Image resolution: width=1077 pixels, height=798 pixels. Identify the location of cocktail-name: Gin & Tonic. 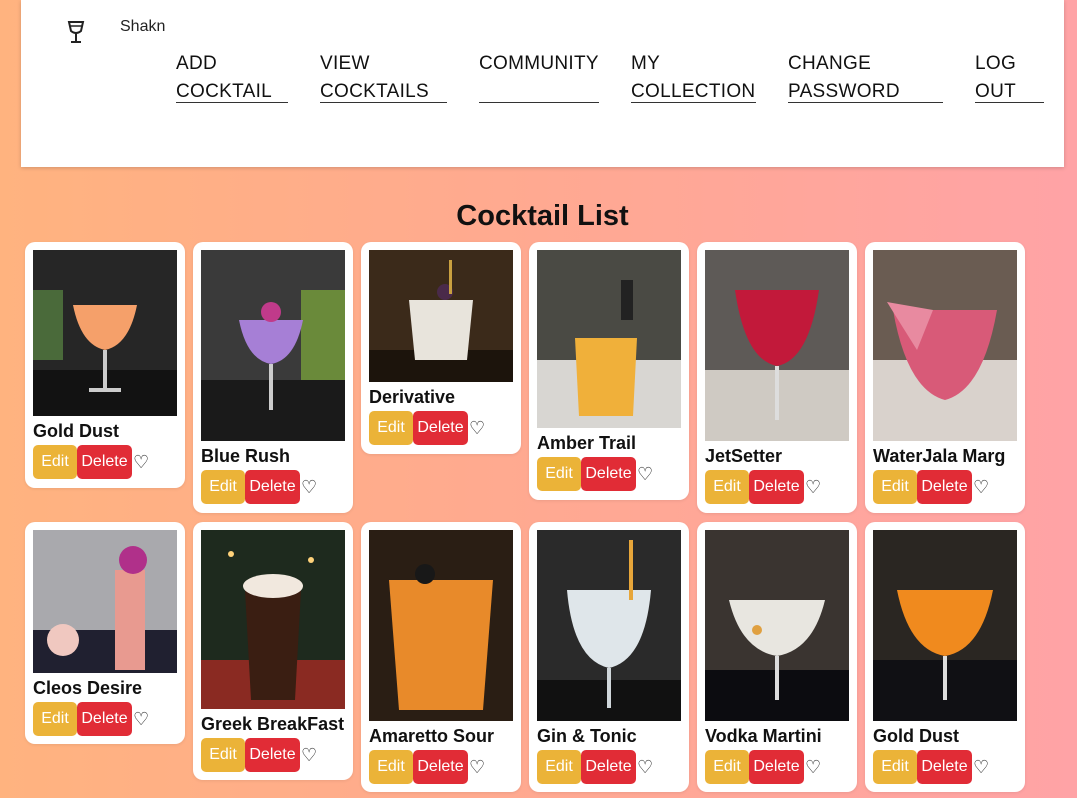
(587, 736).